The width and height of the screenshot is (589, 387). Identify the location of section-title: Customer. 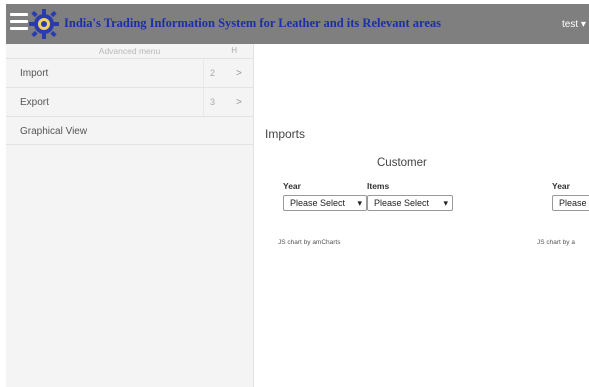
(402, 163).